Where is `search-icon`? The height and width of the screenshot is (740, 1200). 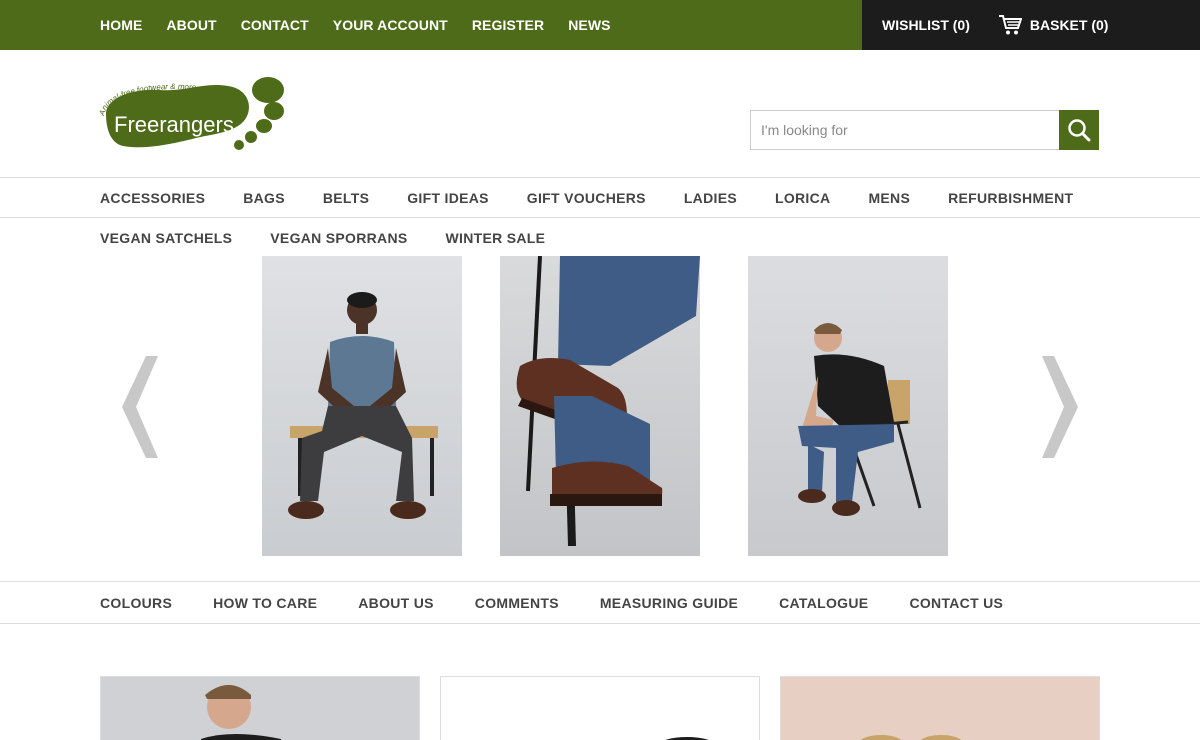 search-icon is located at coordinates (1079, 130).